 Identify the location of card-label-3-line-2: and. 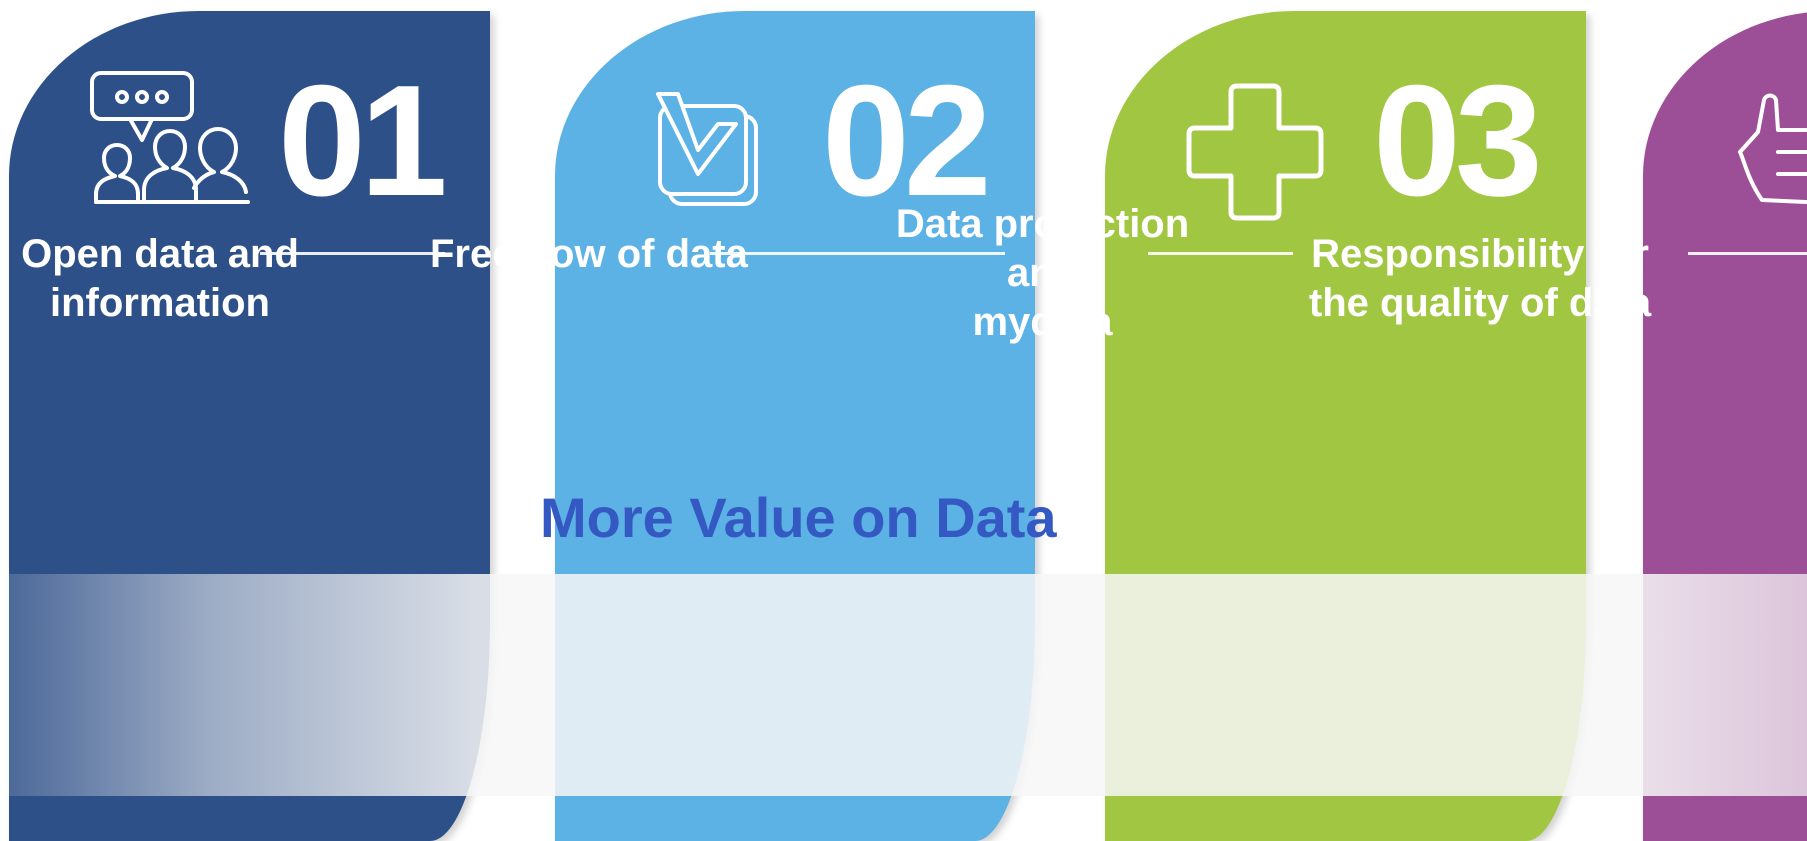
(1042, 273).